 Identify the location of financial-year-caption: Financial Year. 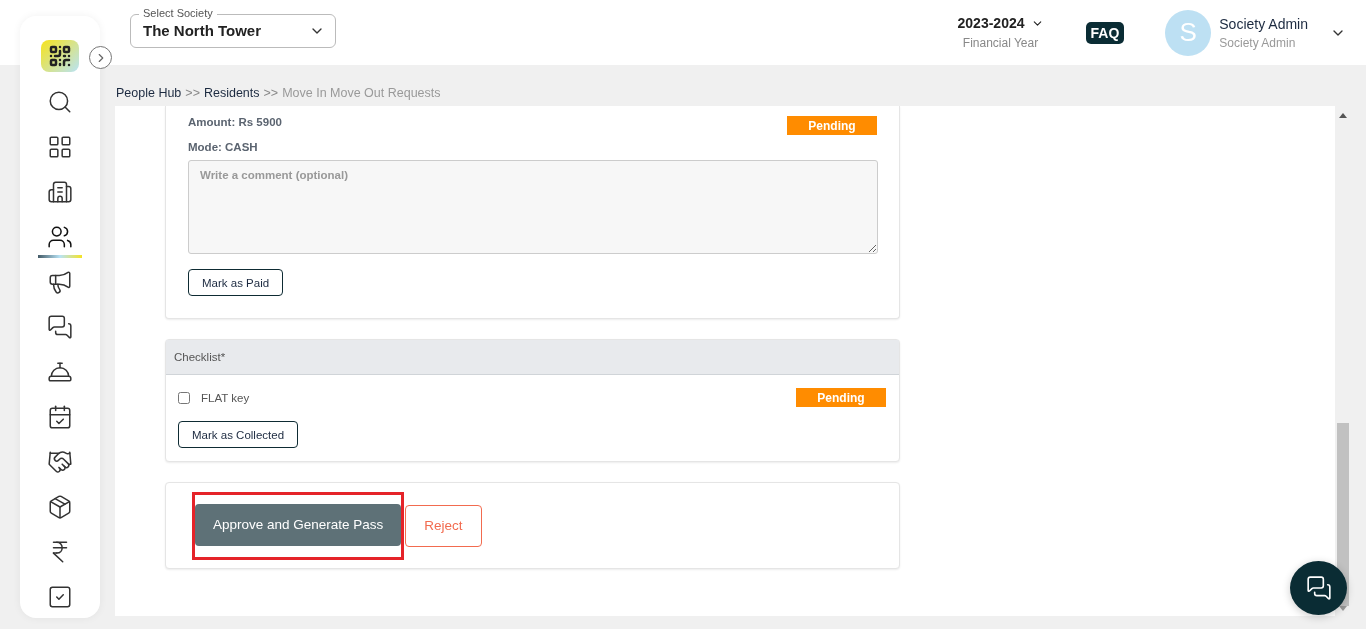
(1000, 43).